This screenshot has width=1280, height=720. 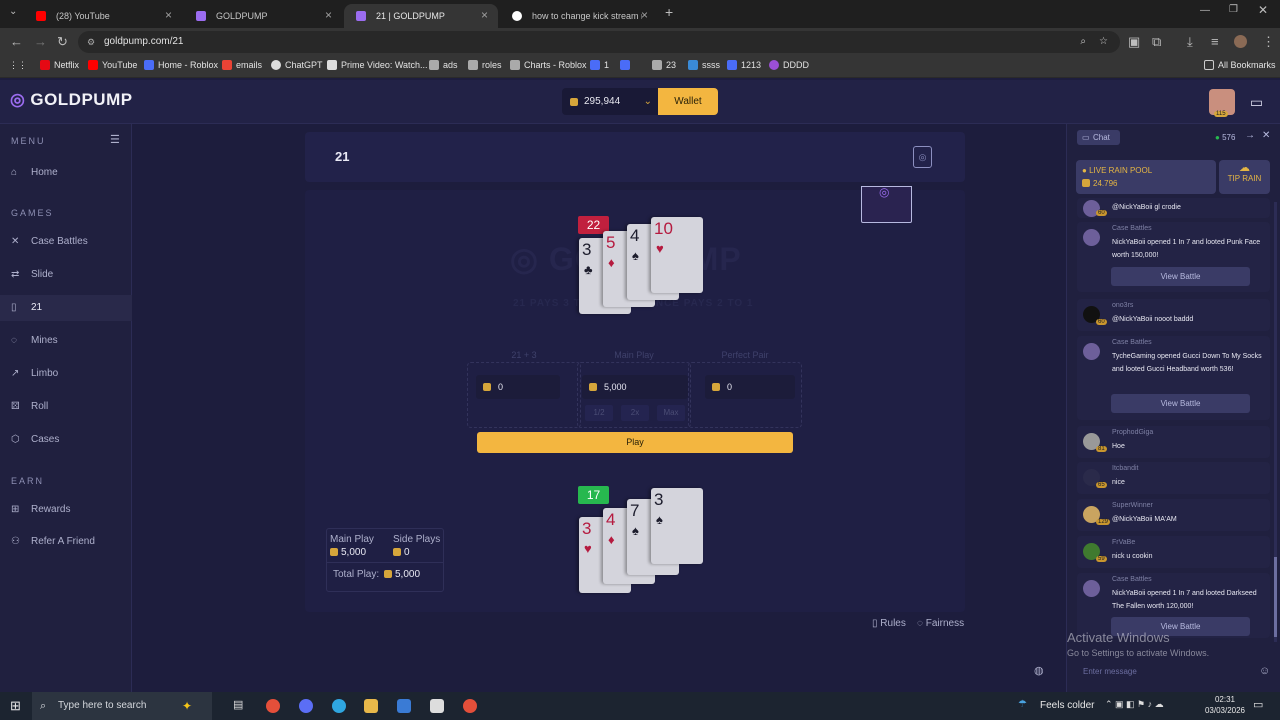 I want to click on max-bet-button: Max, so click(x=671, y=413).